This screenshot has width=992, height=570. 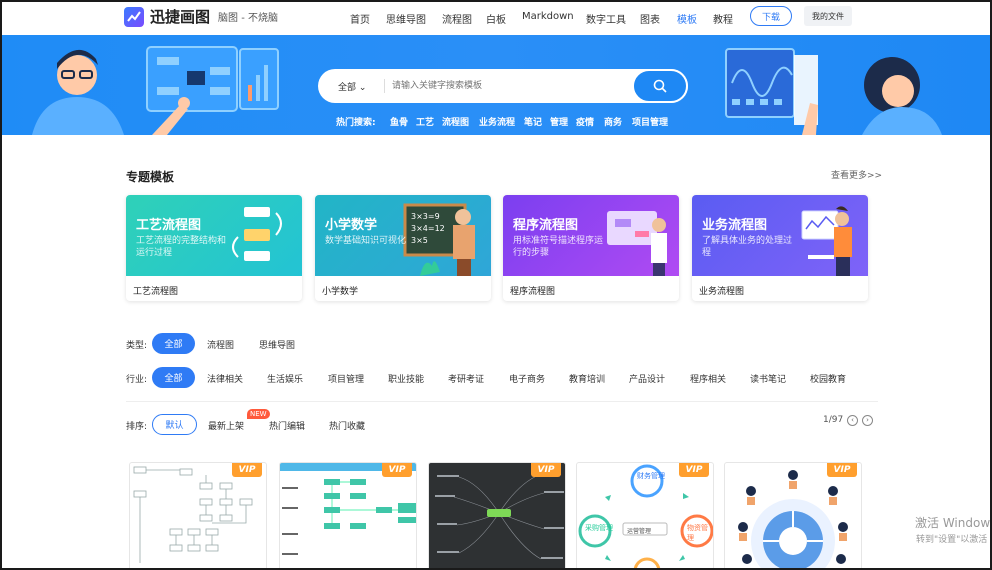 I want to click on type-filter-label: 类型:, so click(x=137, y=346).